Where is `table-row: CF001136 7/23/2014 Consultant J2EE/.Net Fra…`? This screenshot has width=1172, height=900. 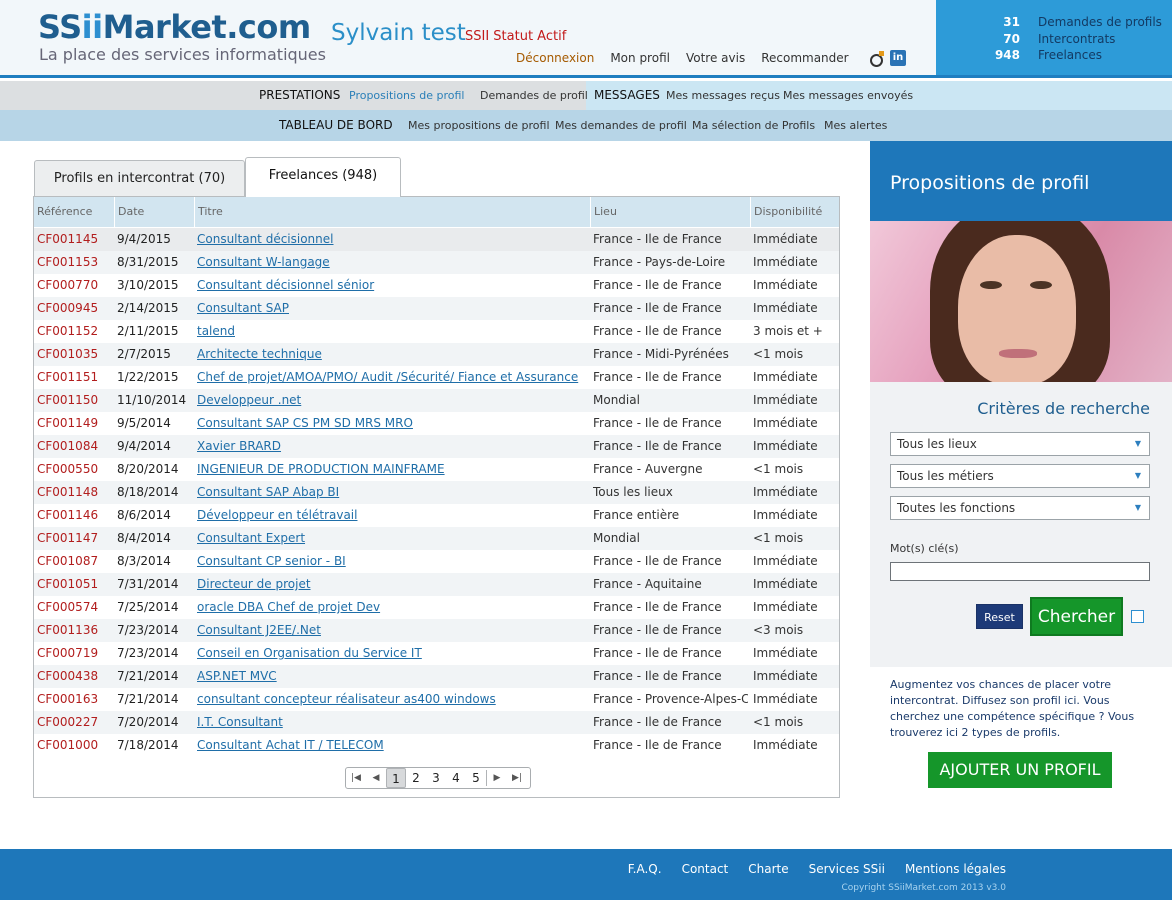
table-row: CF001136 7/23/2014 Consultant J2EE/.Net Fra… is located at coordinates (436, 630).